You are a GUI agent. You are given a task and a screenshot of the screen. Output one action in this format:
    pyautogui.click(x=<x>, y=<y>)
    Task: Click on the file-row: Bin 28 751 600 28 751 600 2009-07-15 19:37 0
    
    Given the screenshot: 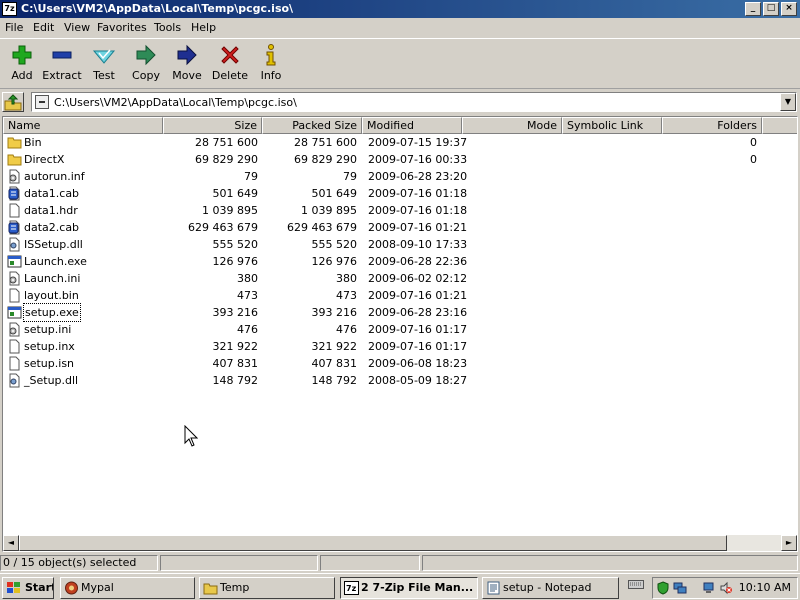 What is the action you would take?
    pyautogui.click(x=383, y=142)
    